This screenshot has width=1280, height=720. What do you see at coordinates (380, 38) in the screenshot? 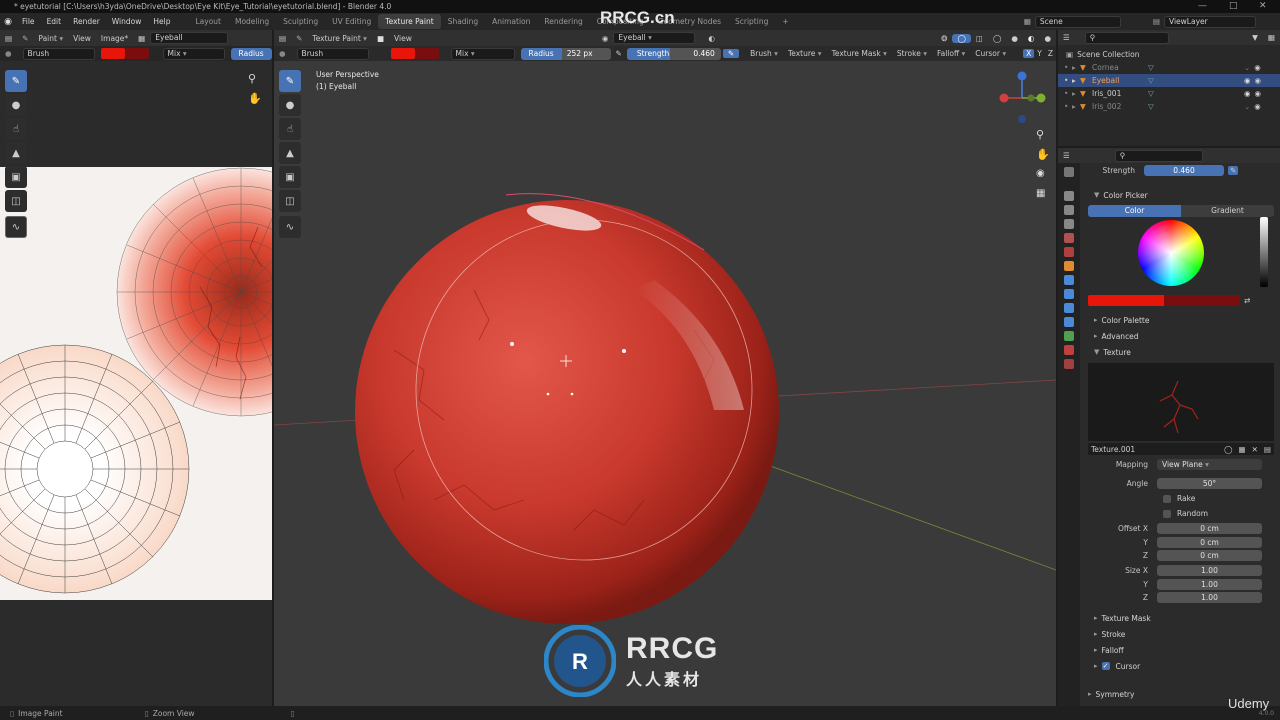
I see `paint-mask-toggle-icon: ■` at bounding box center [380, 38].